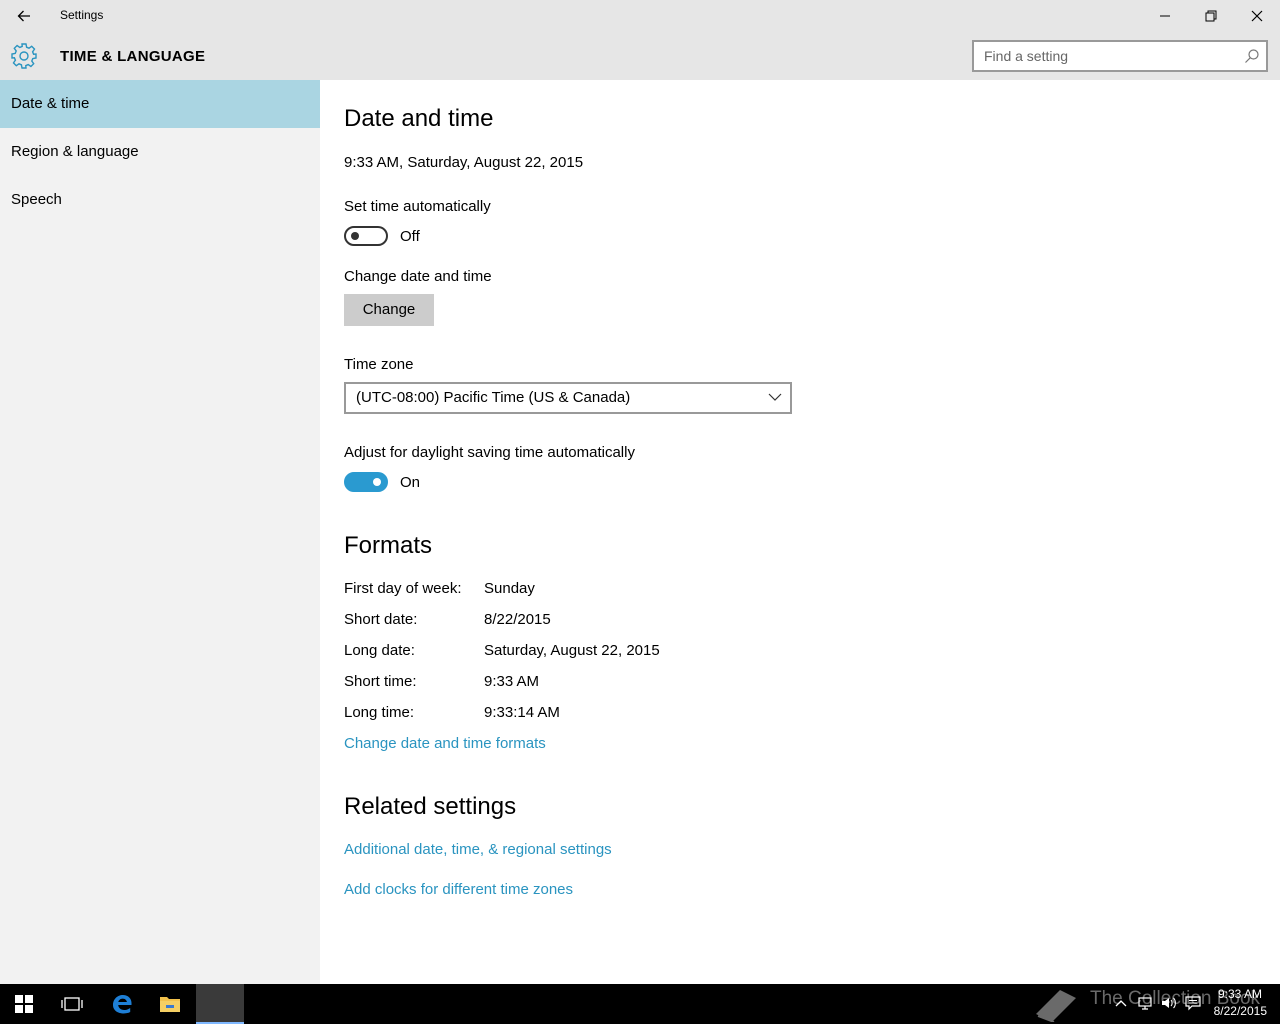 This screenshot has width=1280, height=1024. What do you see at coordinates (430, 806) in the screenshot?
I see `related-settings-heading: Related settings` at bounding box center [430, 806].